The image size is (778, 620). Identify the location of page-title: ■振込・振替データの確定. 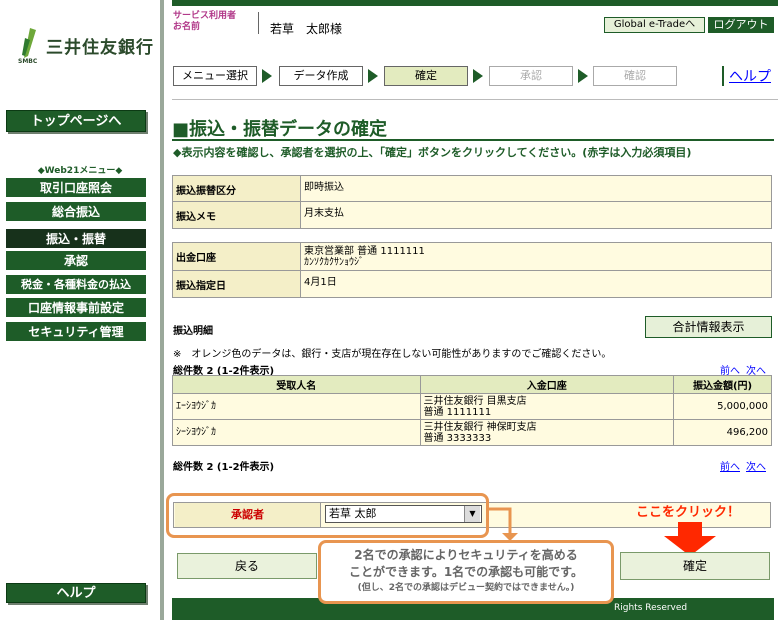
(280, 129).